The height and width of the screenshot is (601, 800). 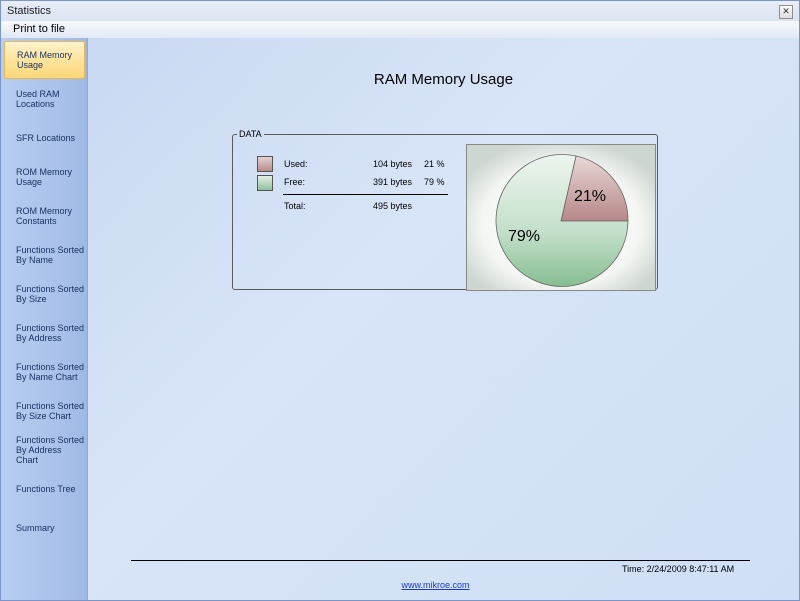 I want to click on sidebar-item: Functions Sorted By Size, so click(x=44, y=294).